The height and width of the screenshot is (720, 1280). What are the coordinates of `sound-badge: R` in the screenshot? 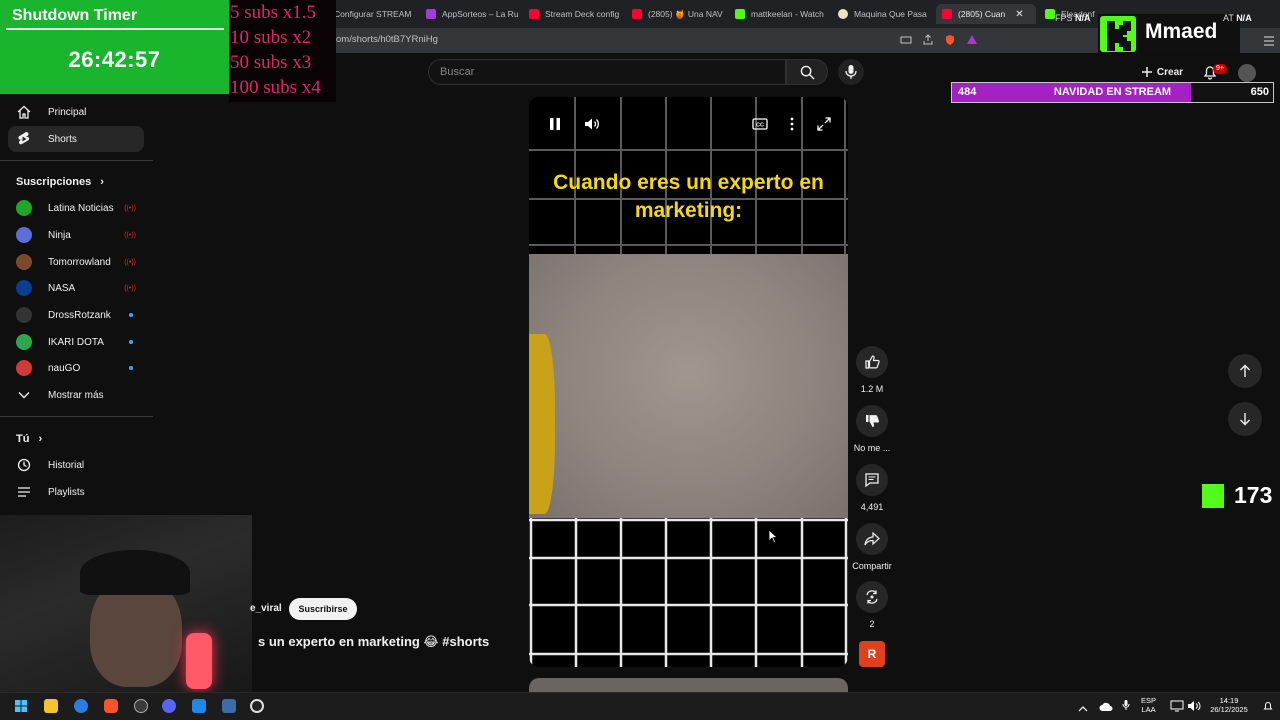 It's located at (872, 654).